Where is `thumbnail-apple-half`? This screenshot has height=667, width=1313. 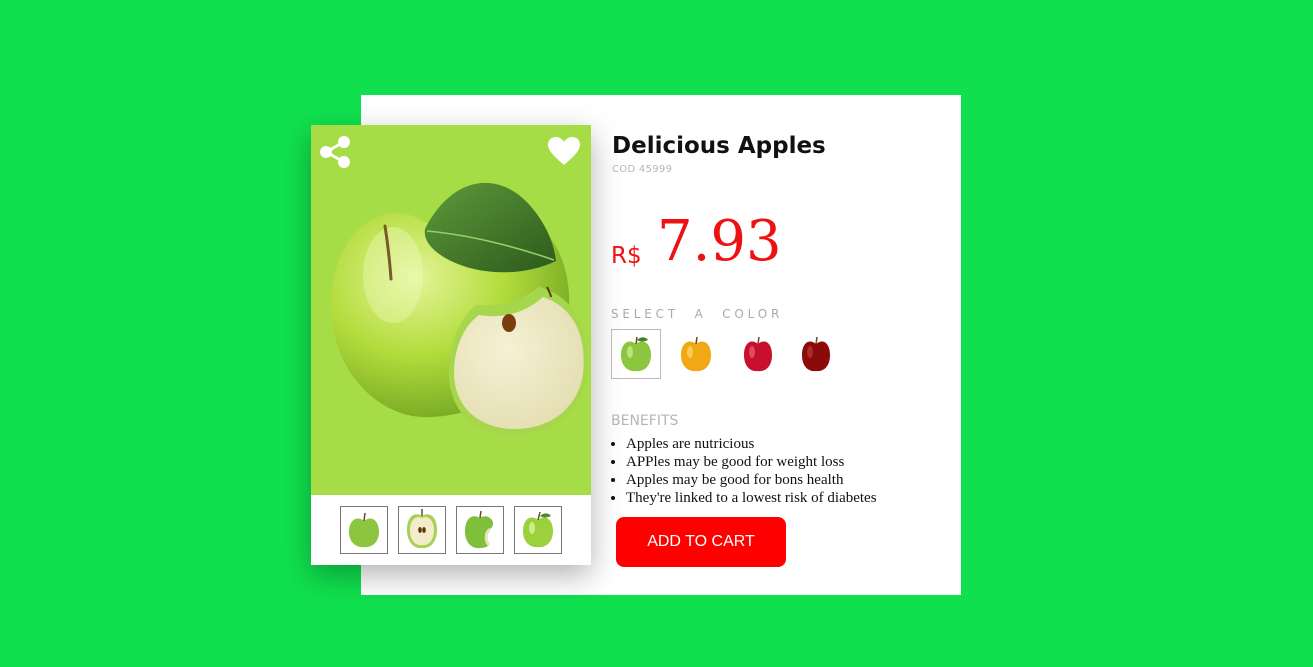
thumbnail-apple-half is located at coordinates (422, 530).